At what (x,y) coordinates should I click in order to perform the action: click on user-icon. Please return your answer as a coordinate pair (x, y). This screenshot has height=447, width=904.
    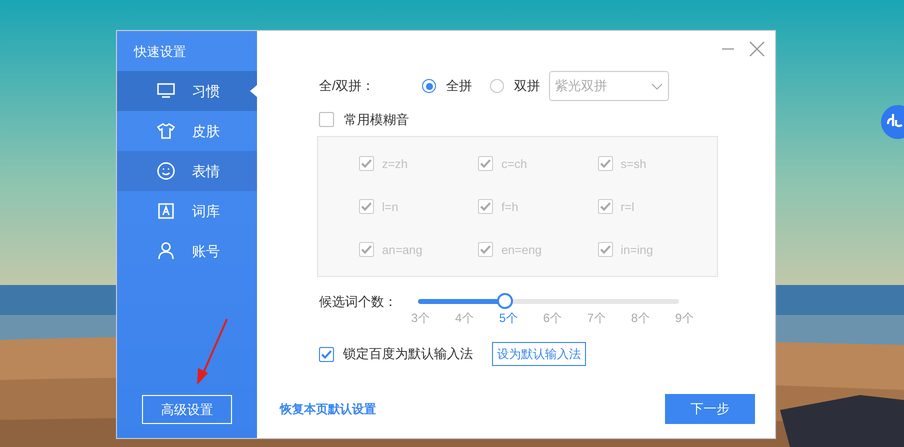
    Looking at the image, I should click on (166, 251).